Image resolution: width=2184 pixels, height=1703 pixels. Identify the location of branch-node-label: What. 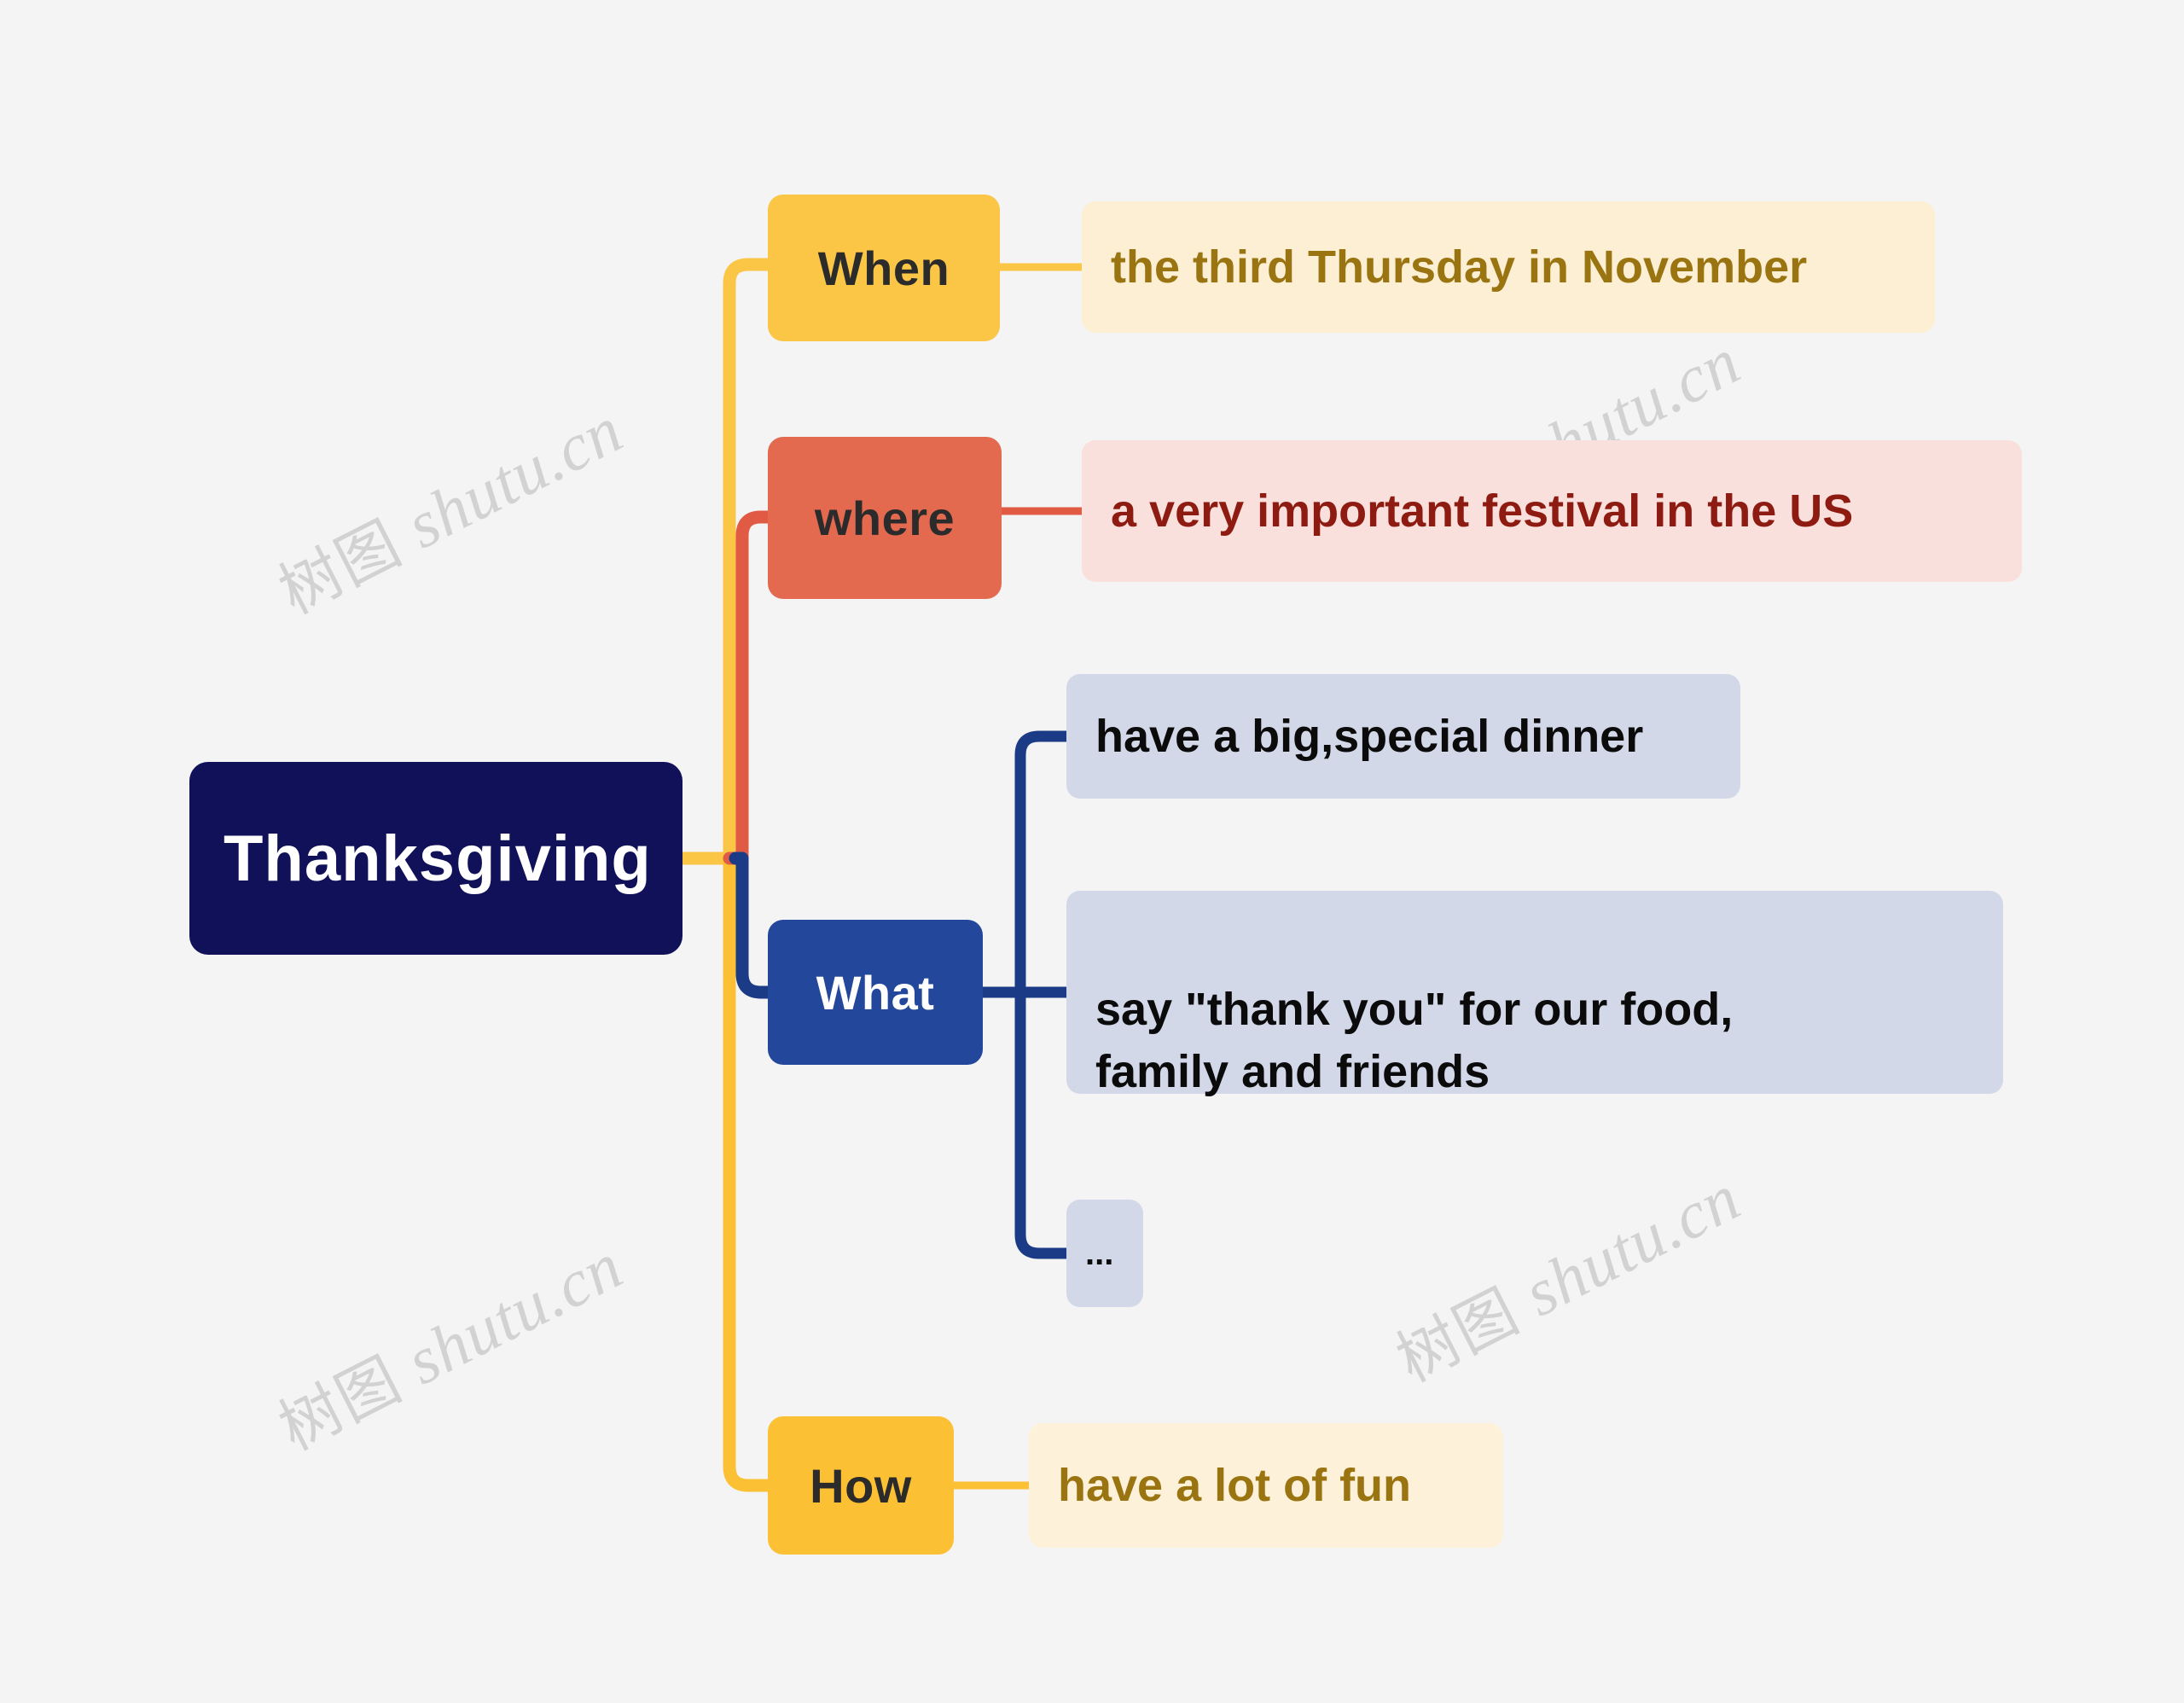
(876, 993).